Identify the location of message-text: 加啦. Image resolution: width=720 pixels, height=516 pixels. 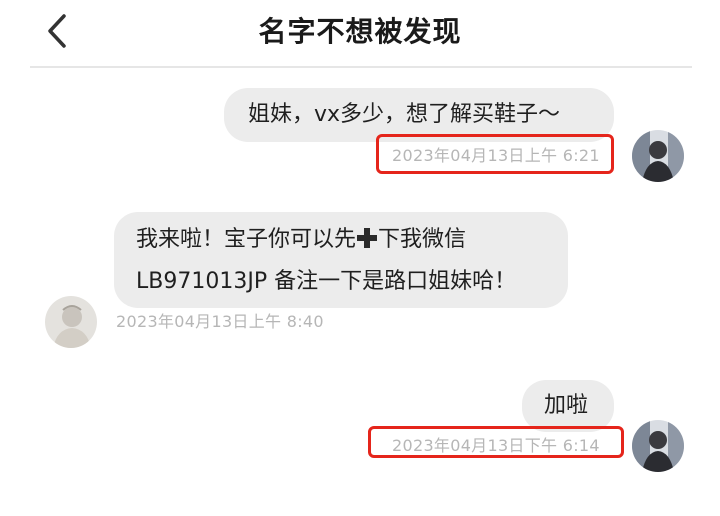
(566, 405).